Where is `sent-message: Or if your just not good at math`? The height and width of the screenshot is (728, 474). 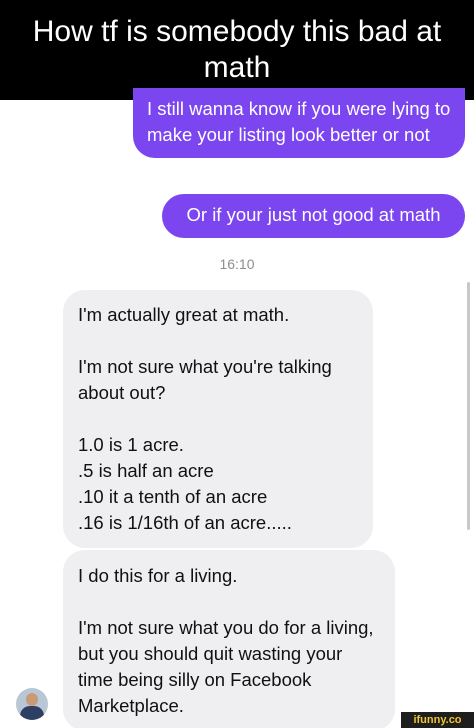 sent-message: Or if your just not good at math is located at coordinates (313, 216).